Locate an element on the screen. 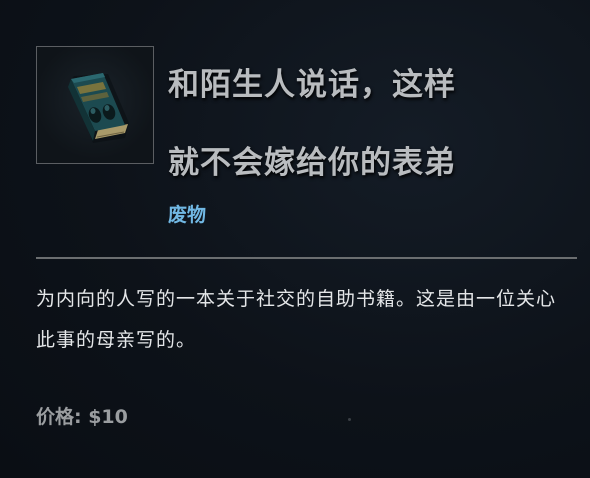  item-title-line-1: 和陌生人说话，这样 is located at coordinates (312, 85).